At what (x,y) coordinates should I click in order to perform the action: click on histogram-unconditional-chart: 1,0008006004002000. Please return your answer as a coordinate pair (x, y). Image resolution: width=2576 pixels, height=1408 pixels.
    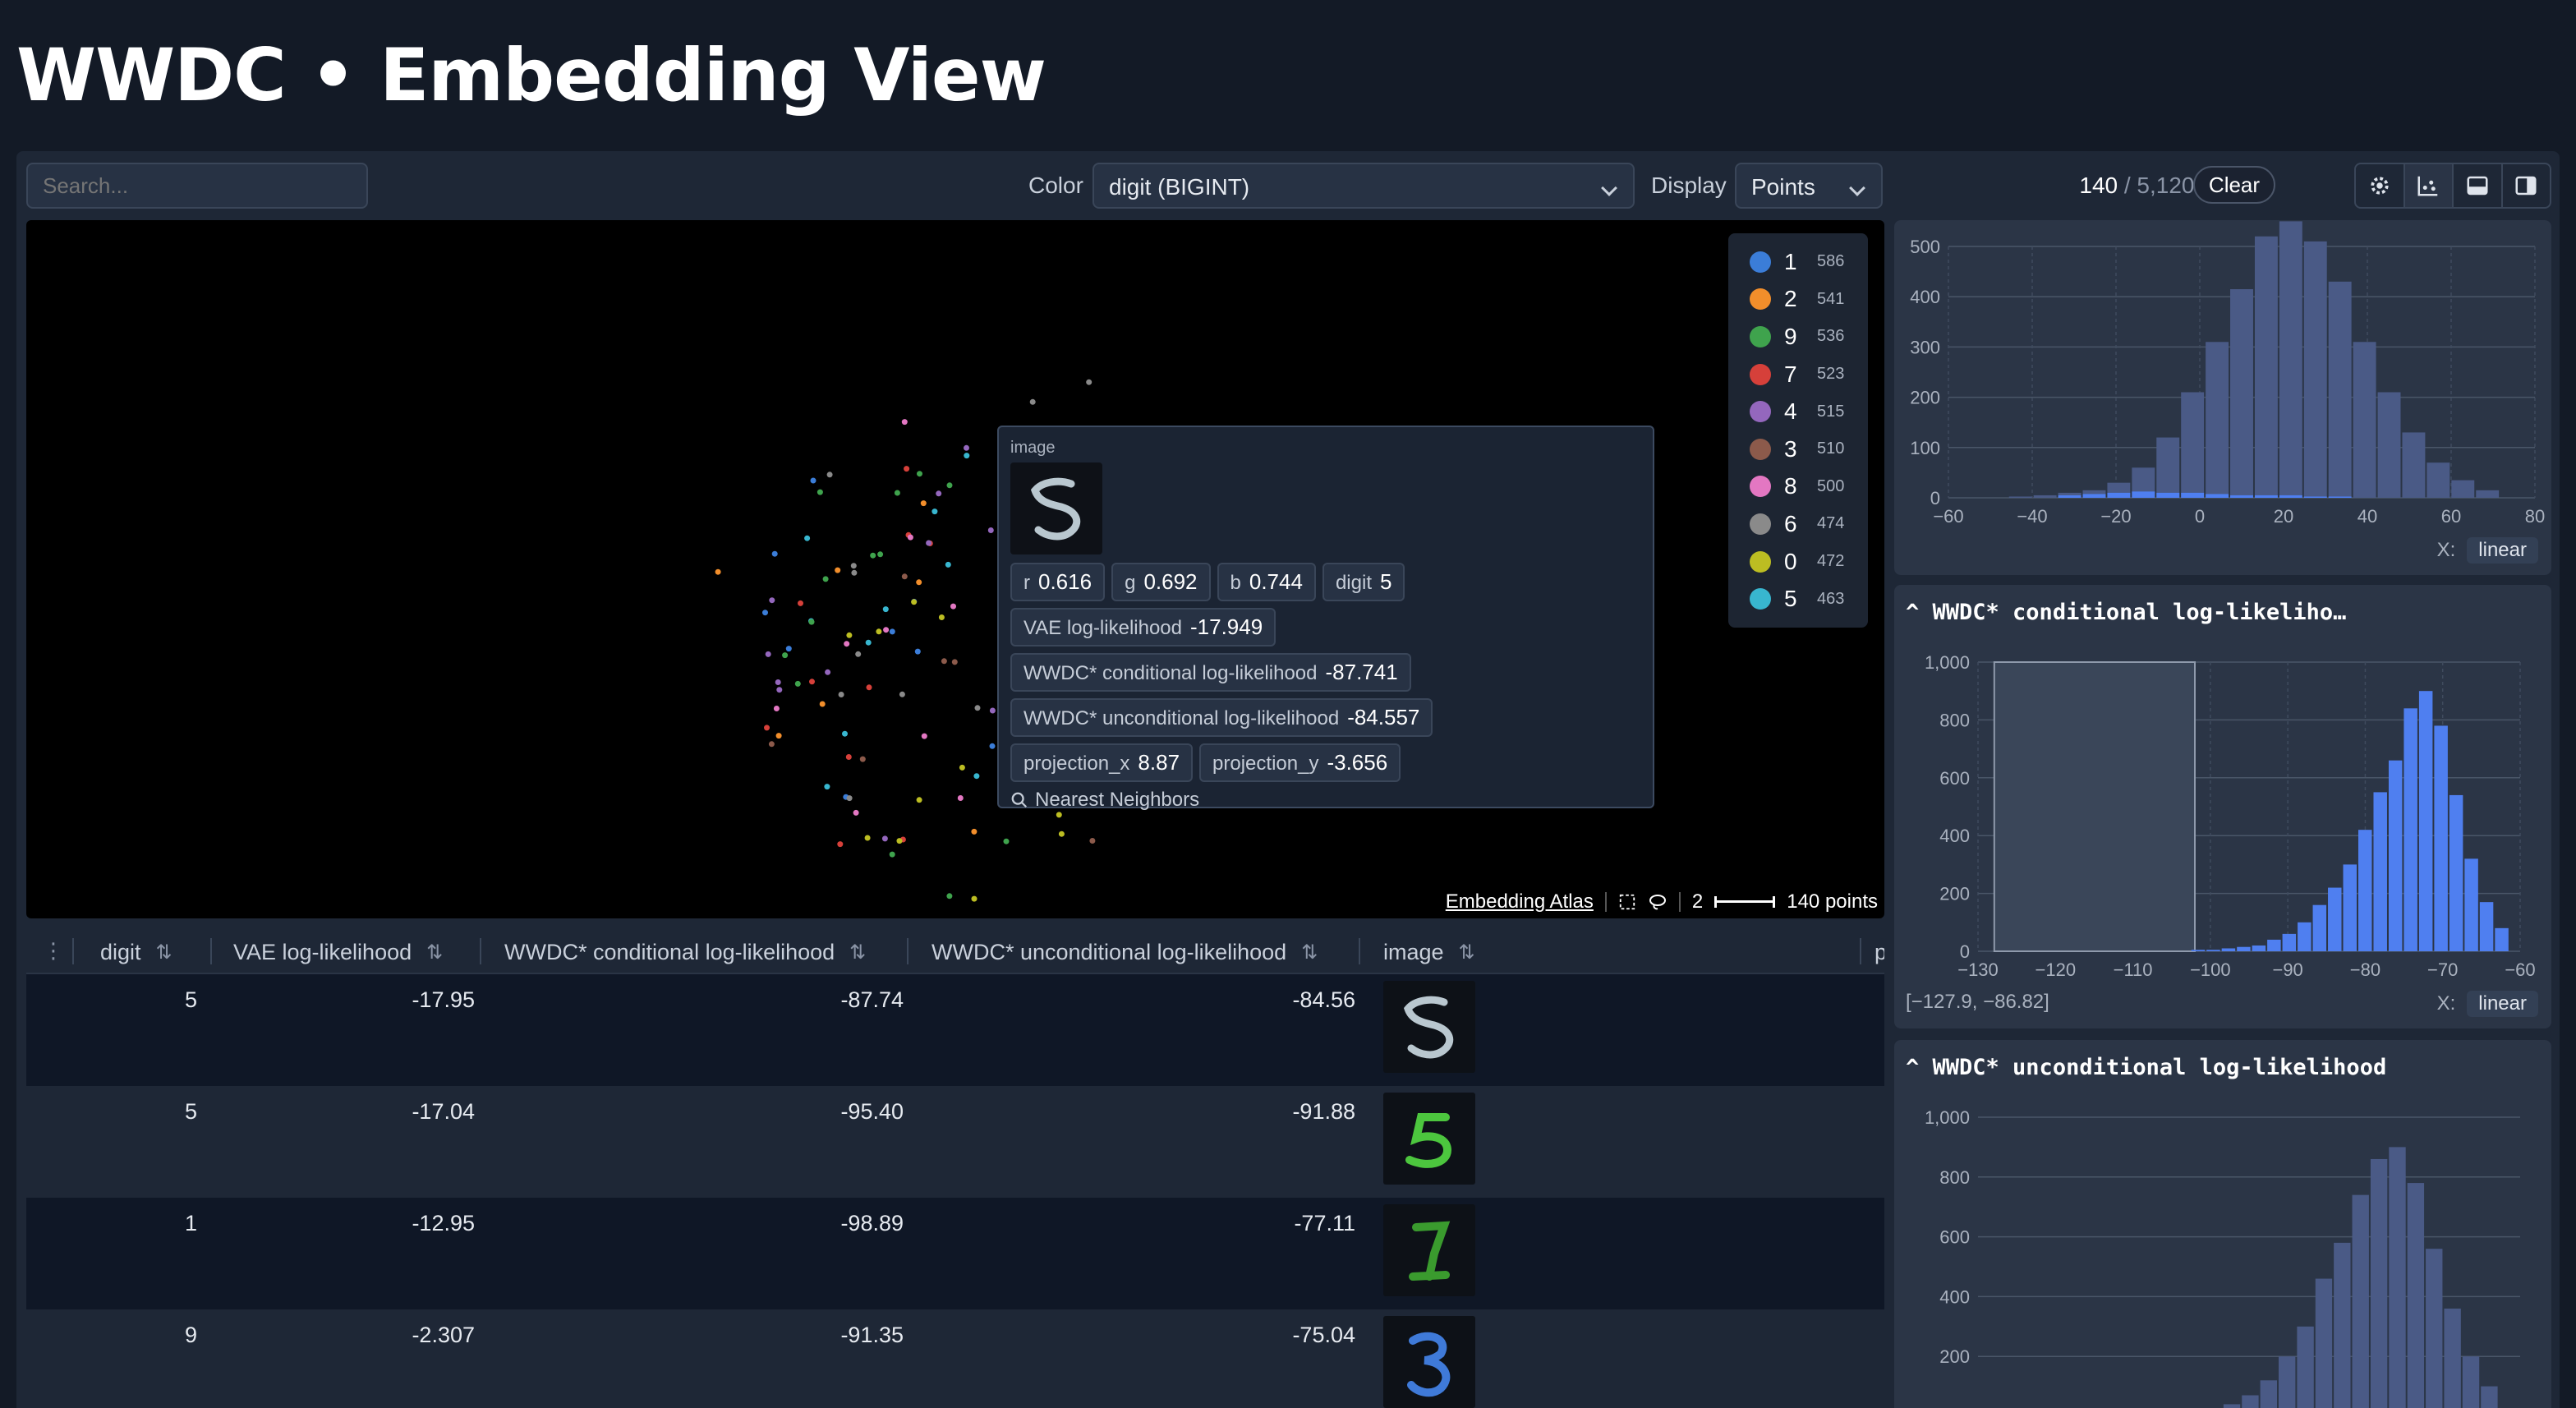
    Looking at the image, I should click on (2222, 1224).